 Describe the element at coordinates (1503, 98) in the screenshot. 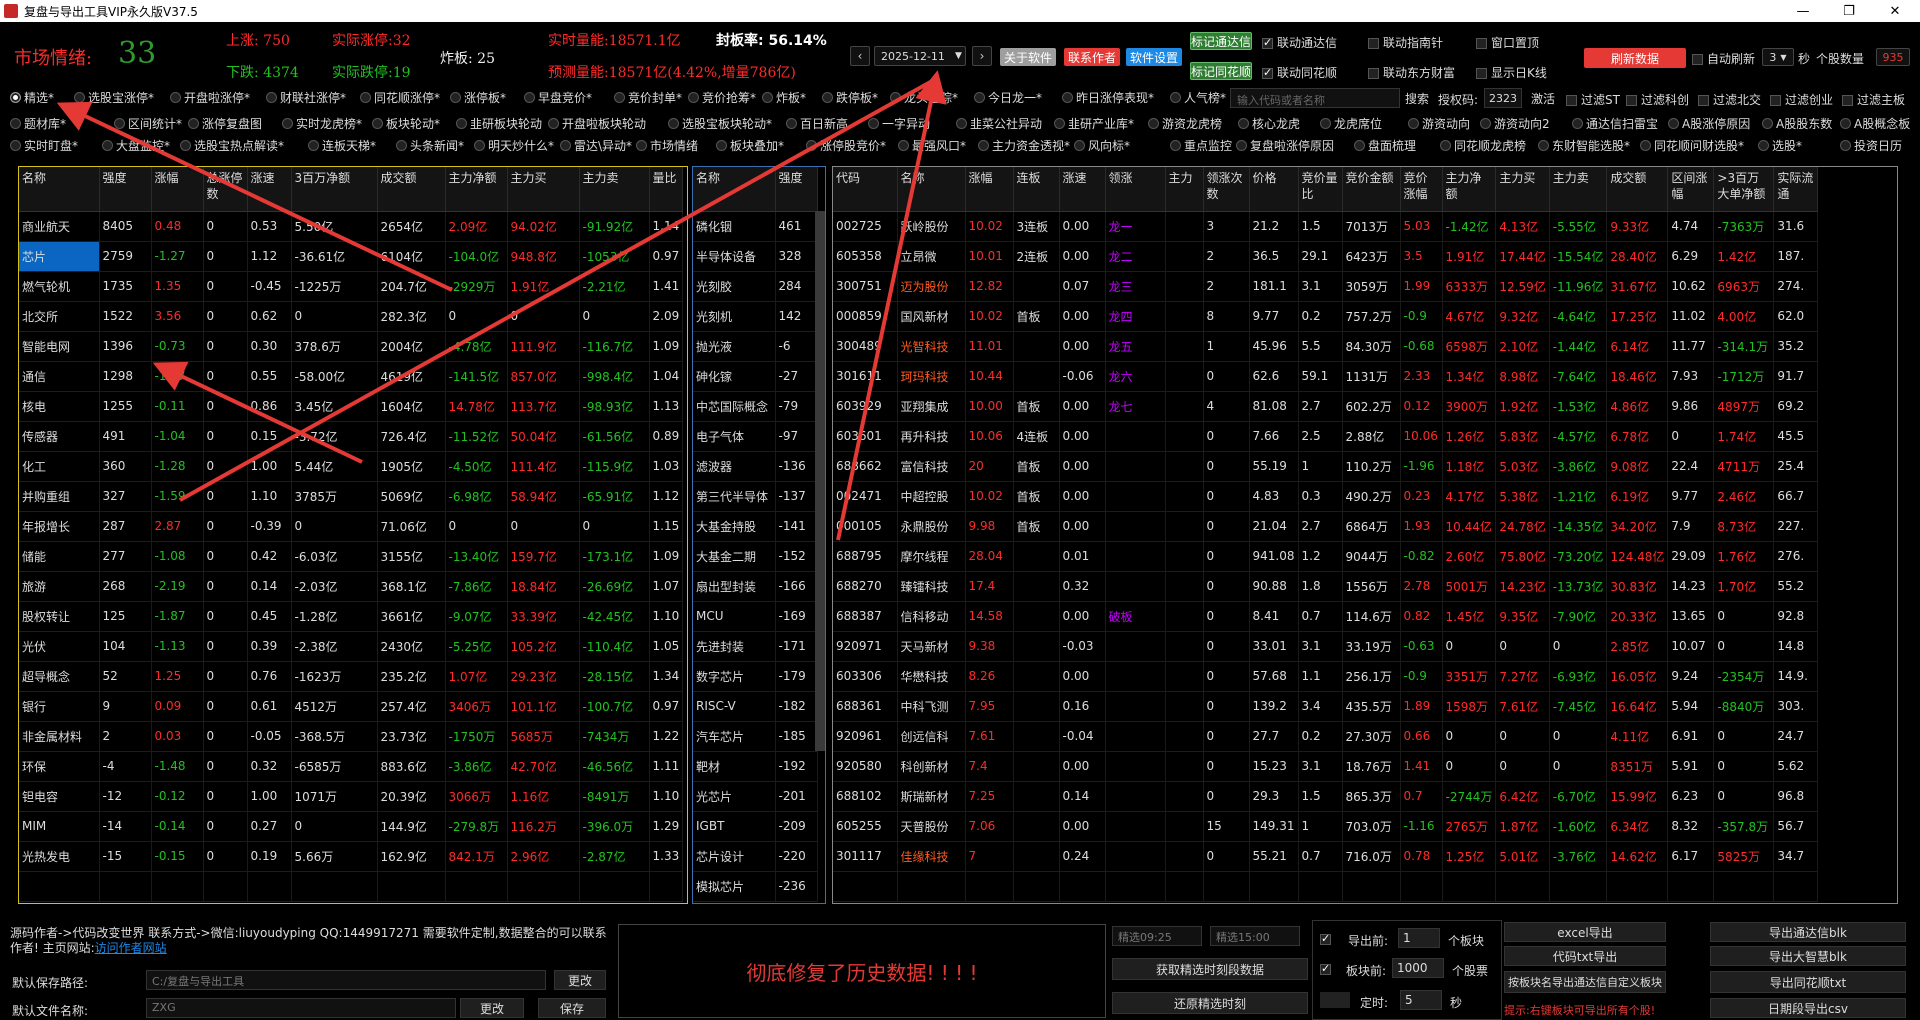

I see `auth-input: 2323` at that location.